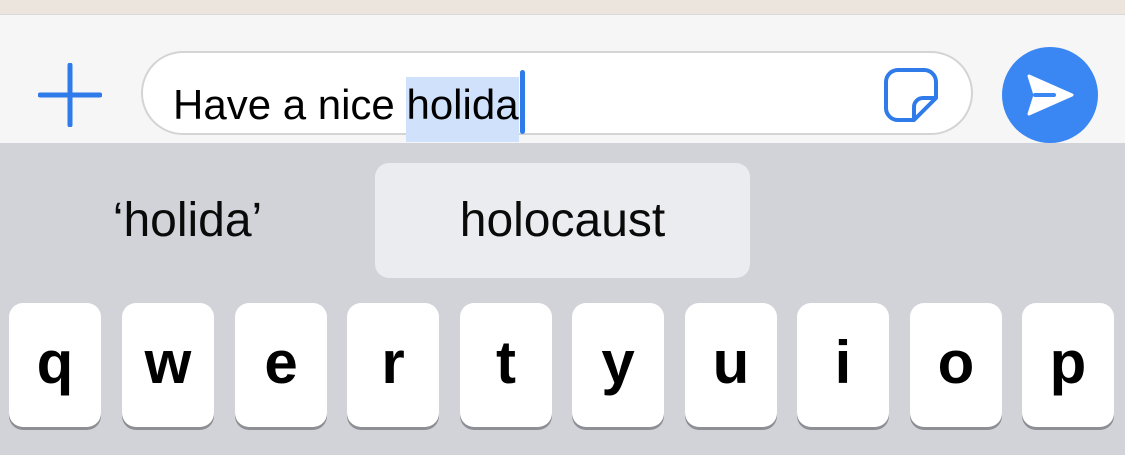  I want to click on suggestion-empty, so click(937, 220).